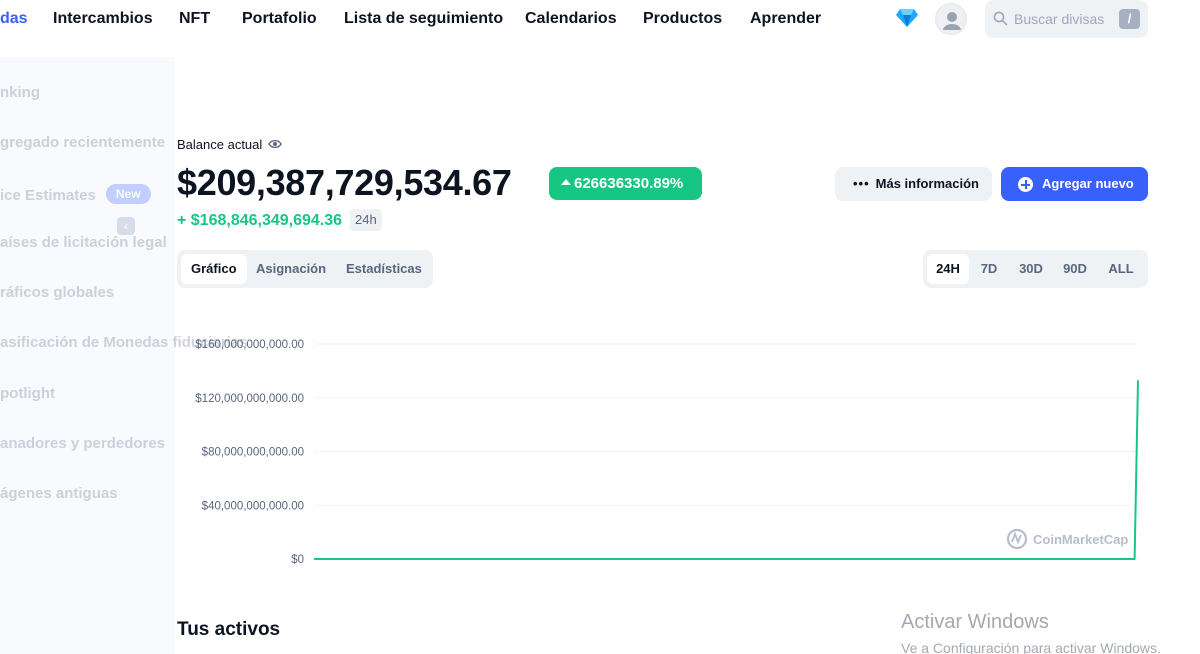 The image size is (1200, 654). I want to click on sidebar-item-price-estimates: ice Estimates New, so click(75, 194).